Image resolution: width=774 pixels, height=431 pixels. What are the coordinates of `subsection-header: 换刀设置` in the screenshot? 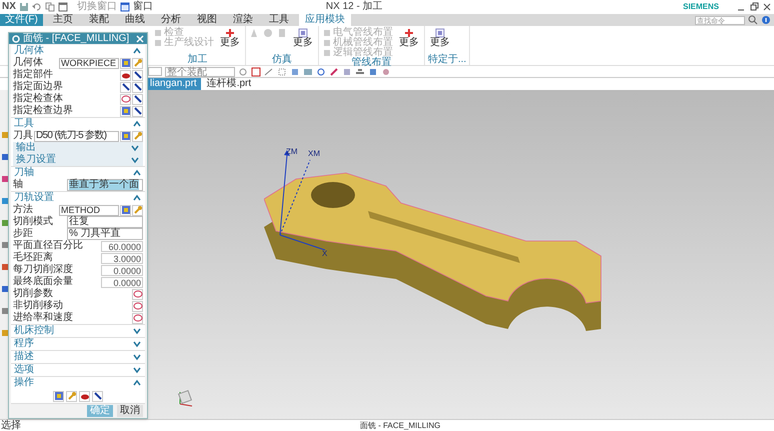 It's located at (78, 160).